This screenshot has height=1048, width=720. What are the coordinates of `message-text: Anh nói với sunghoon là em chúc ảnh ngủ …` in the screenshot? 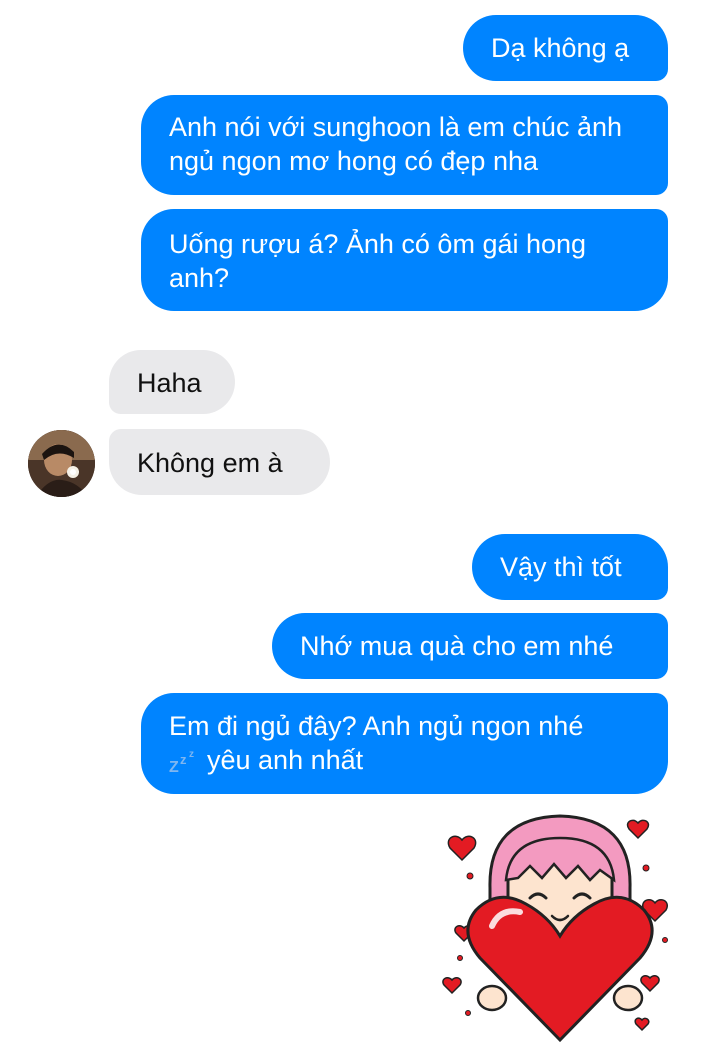 It's located at (396, 144).